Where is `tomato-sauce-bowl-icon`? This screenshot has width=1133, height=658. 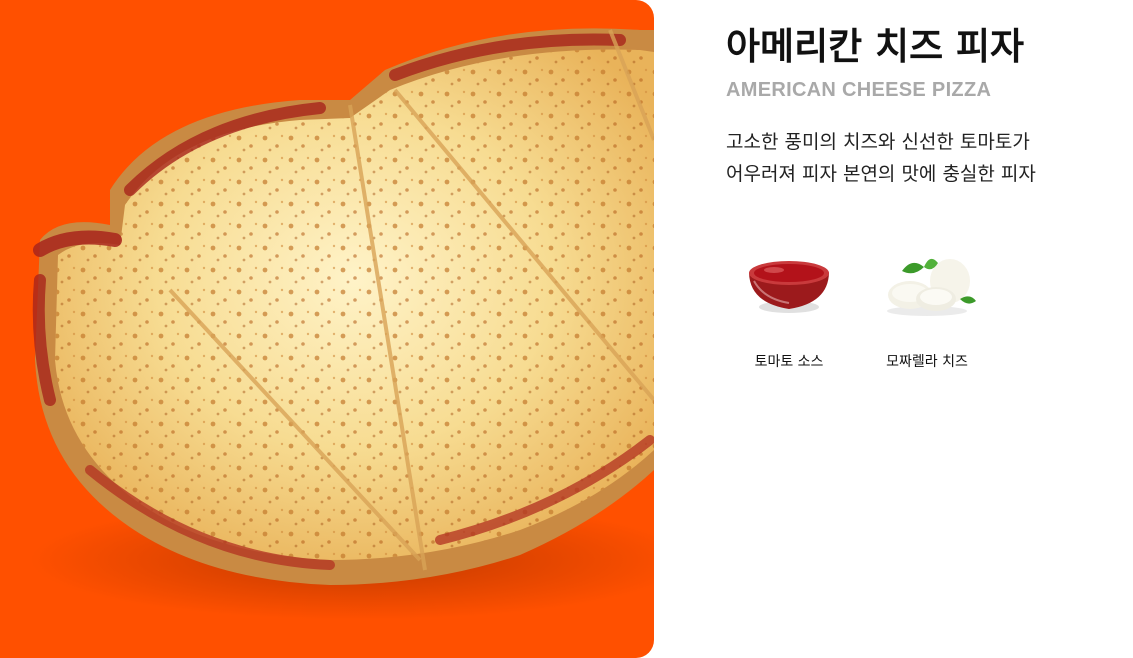 tomato-sauce-bowl-icon is located at coordinates (789, 286).